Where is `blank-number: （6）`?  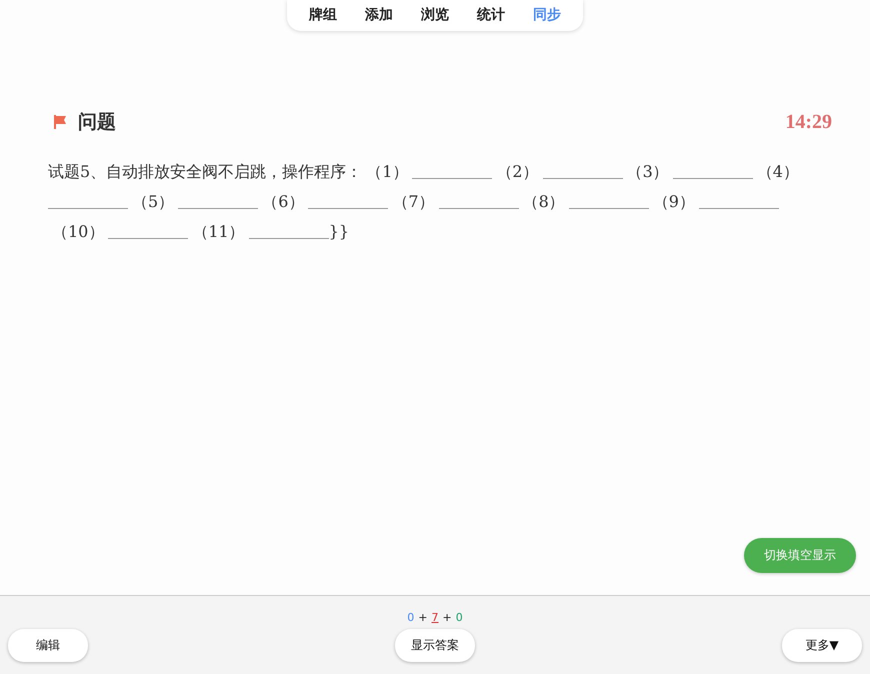
blank-number: （6） is located at coordinates (283, 201).